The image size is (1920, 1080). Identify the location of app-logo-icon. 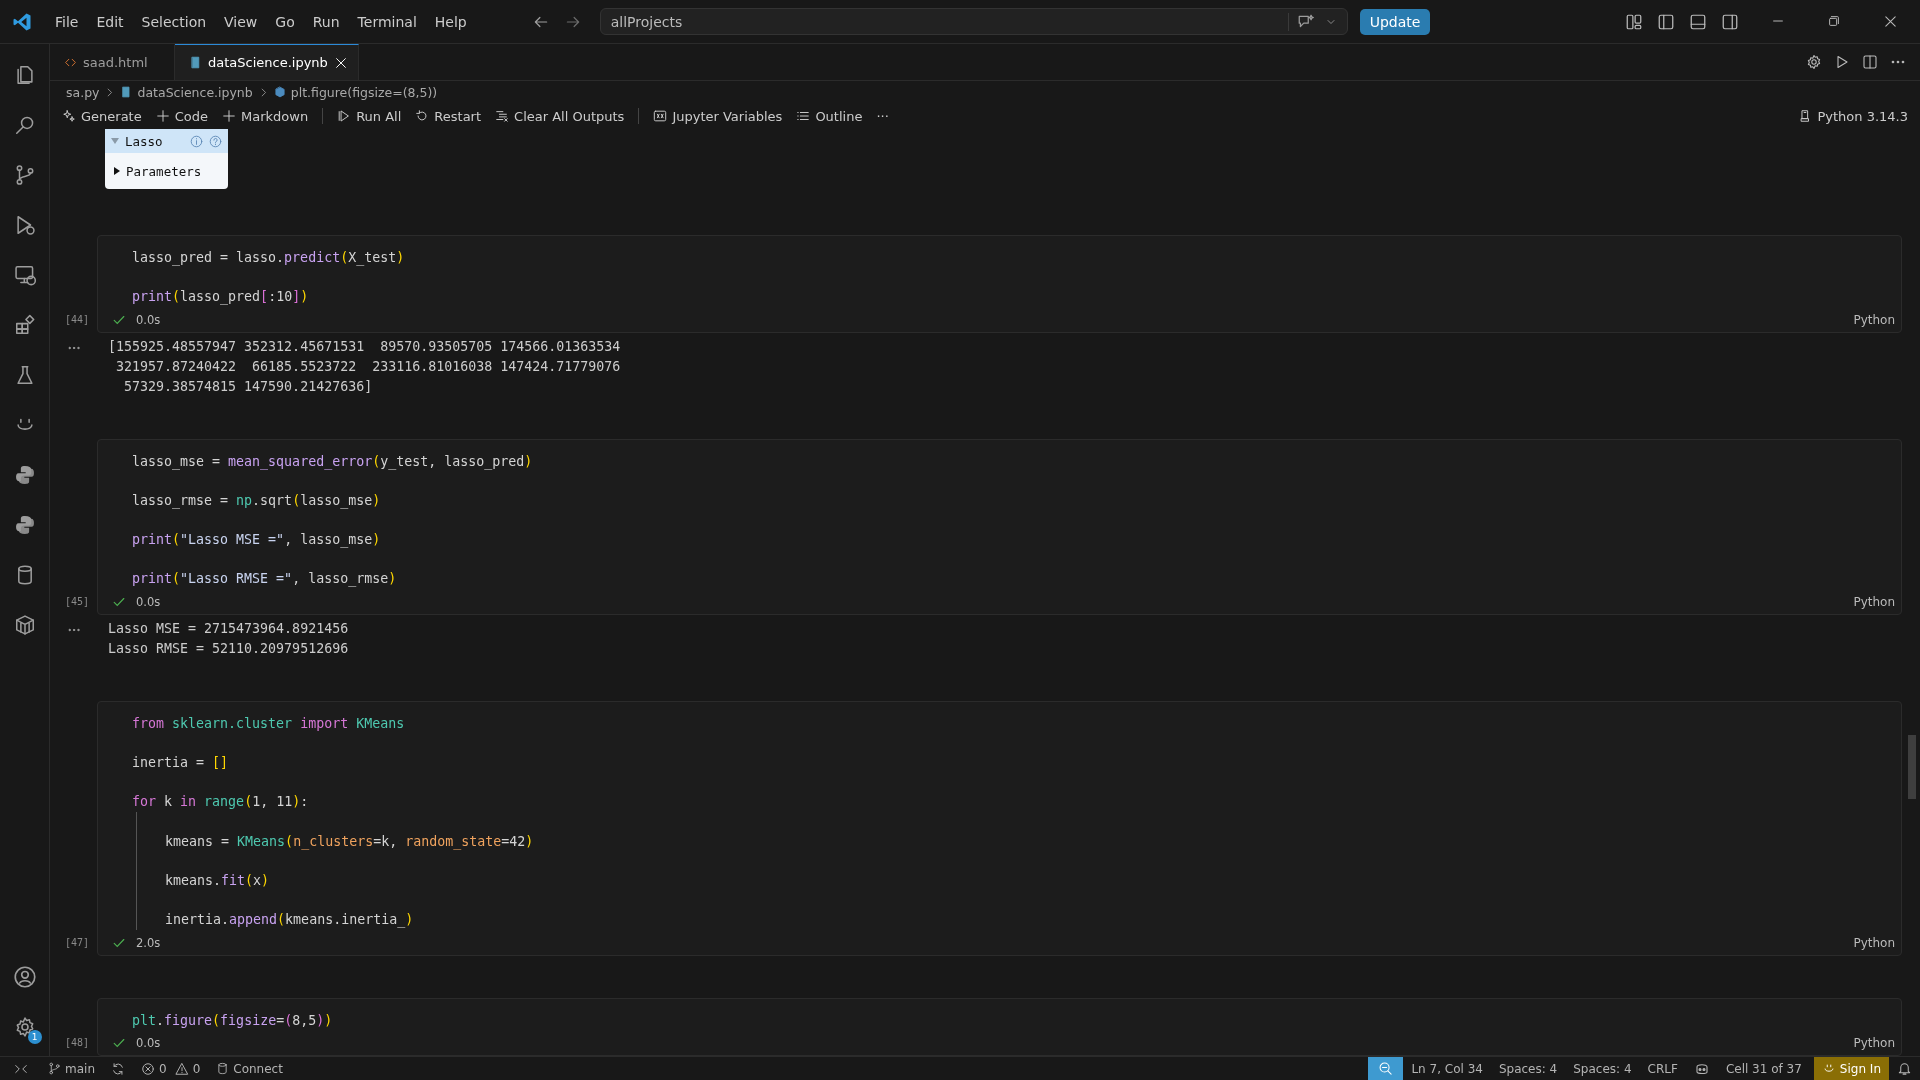
(22, 21).